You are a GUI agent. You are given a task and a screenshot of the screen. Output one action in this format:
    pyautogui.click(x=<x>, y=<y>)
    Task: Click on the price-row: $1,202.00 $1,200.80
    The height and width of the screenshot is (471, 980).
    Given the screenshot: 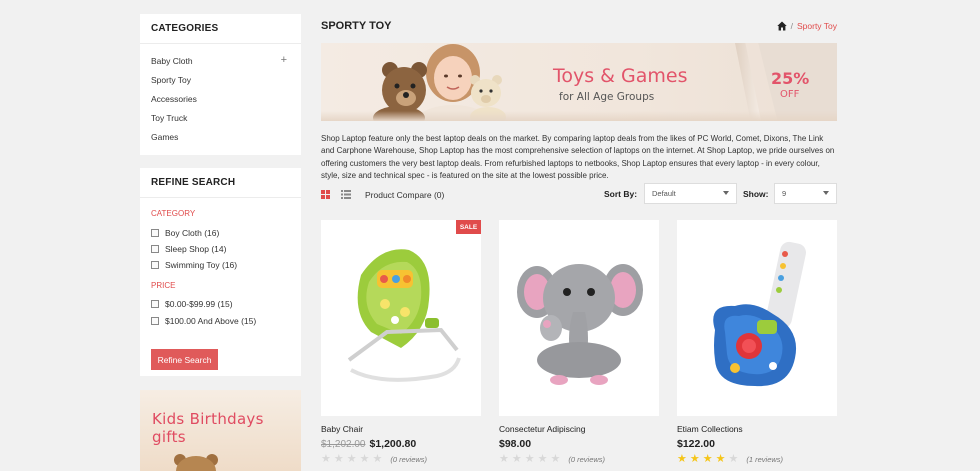 What is the action you would take?
    pyautogui.click(x=368, y=444)
    